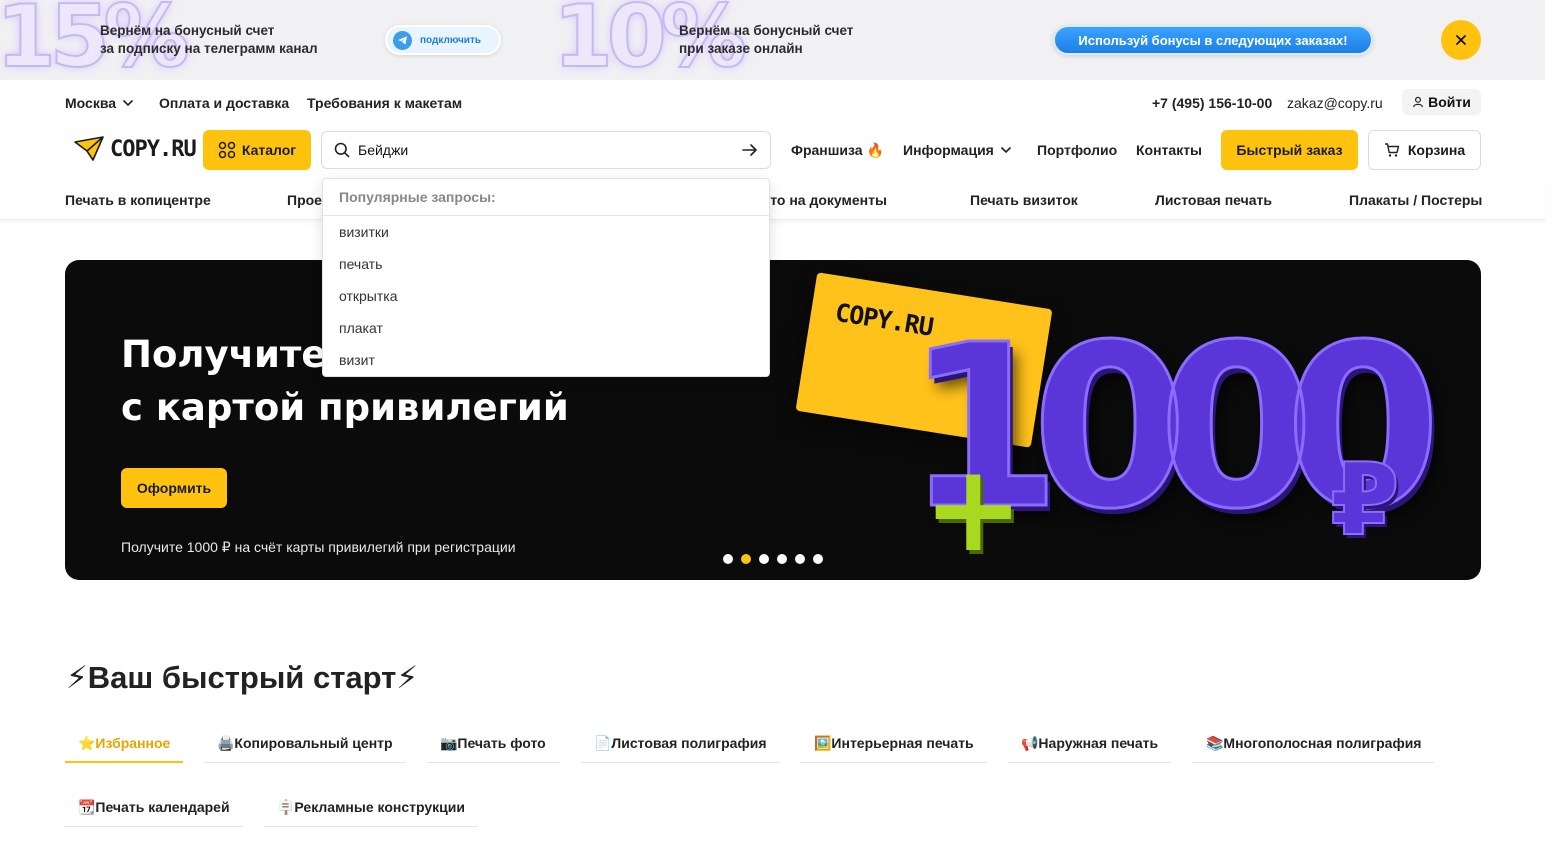 The image size is (1560, 850). What do you see at coordinates (371, 808) in the screenshot?
I see `tab-ad-structures: 🪧Рекламные конструкции` at bounding box center [371, 808].